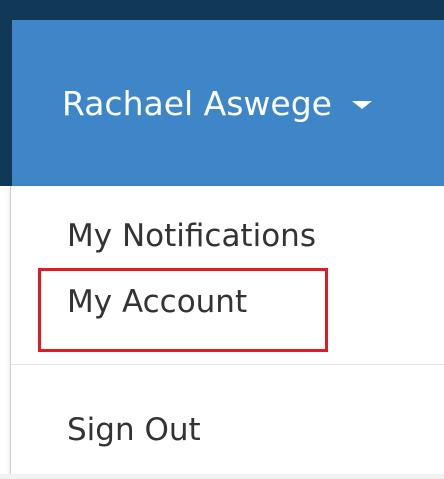  Describe the element at coordinates (183, 310) in the screenshot. I see `highlight-box` at that location.